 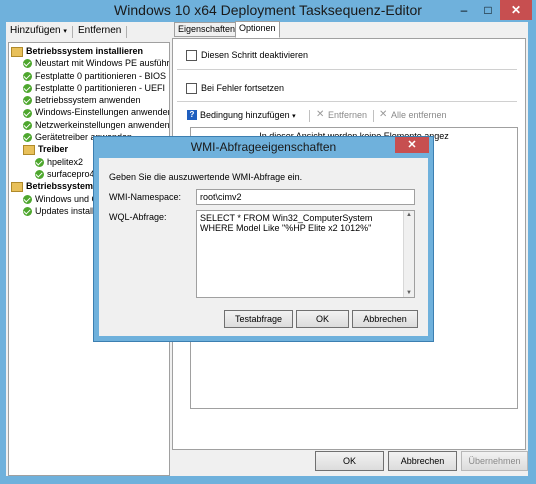 I want to click on apply-button: Übernehmen, so click(x=494, y=461).